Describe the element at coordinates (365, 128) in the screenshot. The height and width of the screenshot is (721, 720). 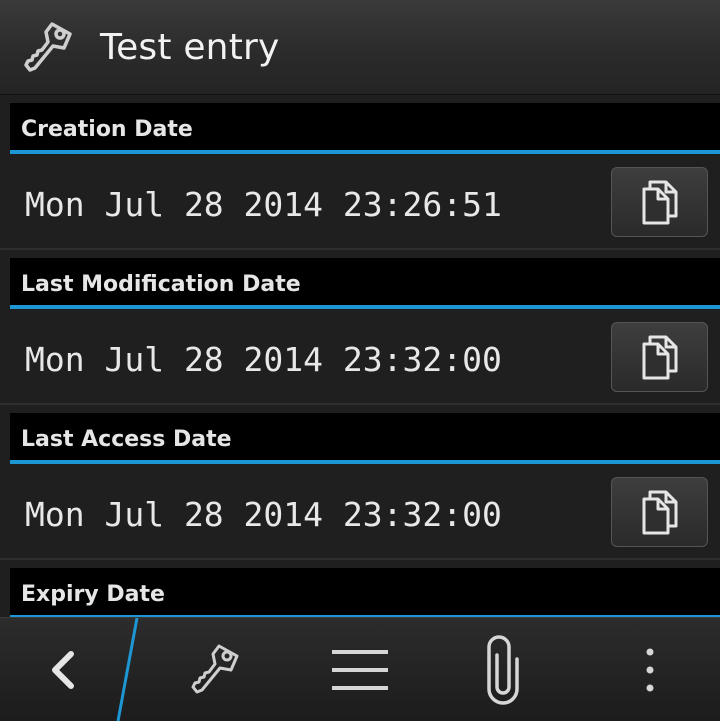
I see `section-header: Creation Date` at that location.